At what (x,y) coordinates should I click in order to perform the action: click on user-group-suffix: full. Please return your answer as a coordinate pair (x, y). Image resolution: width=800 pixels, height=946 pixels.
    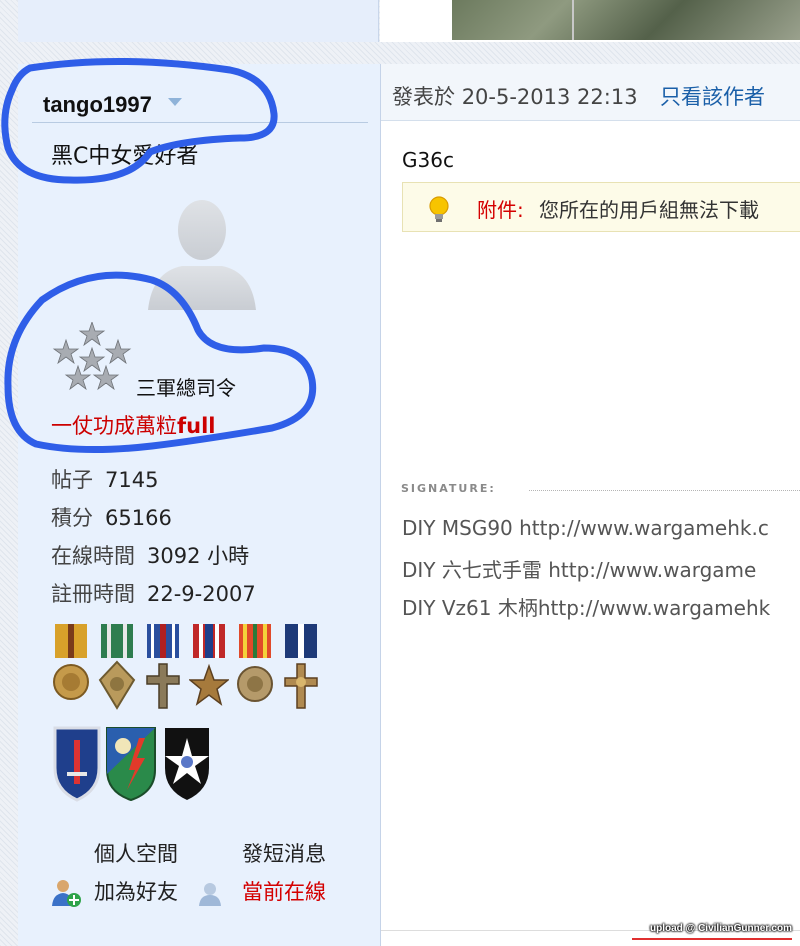
    Looking at the image, I should click on (196, 426).